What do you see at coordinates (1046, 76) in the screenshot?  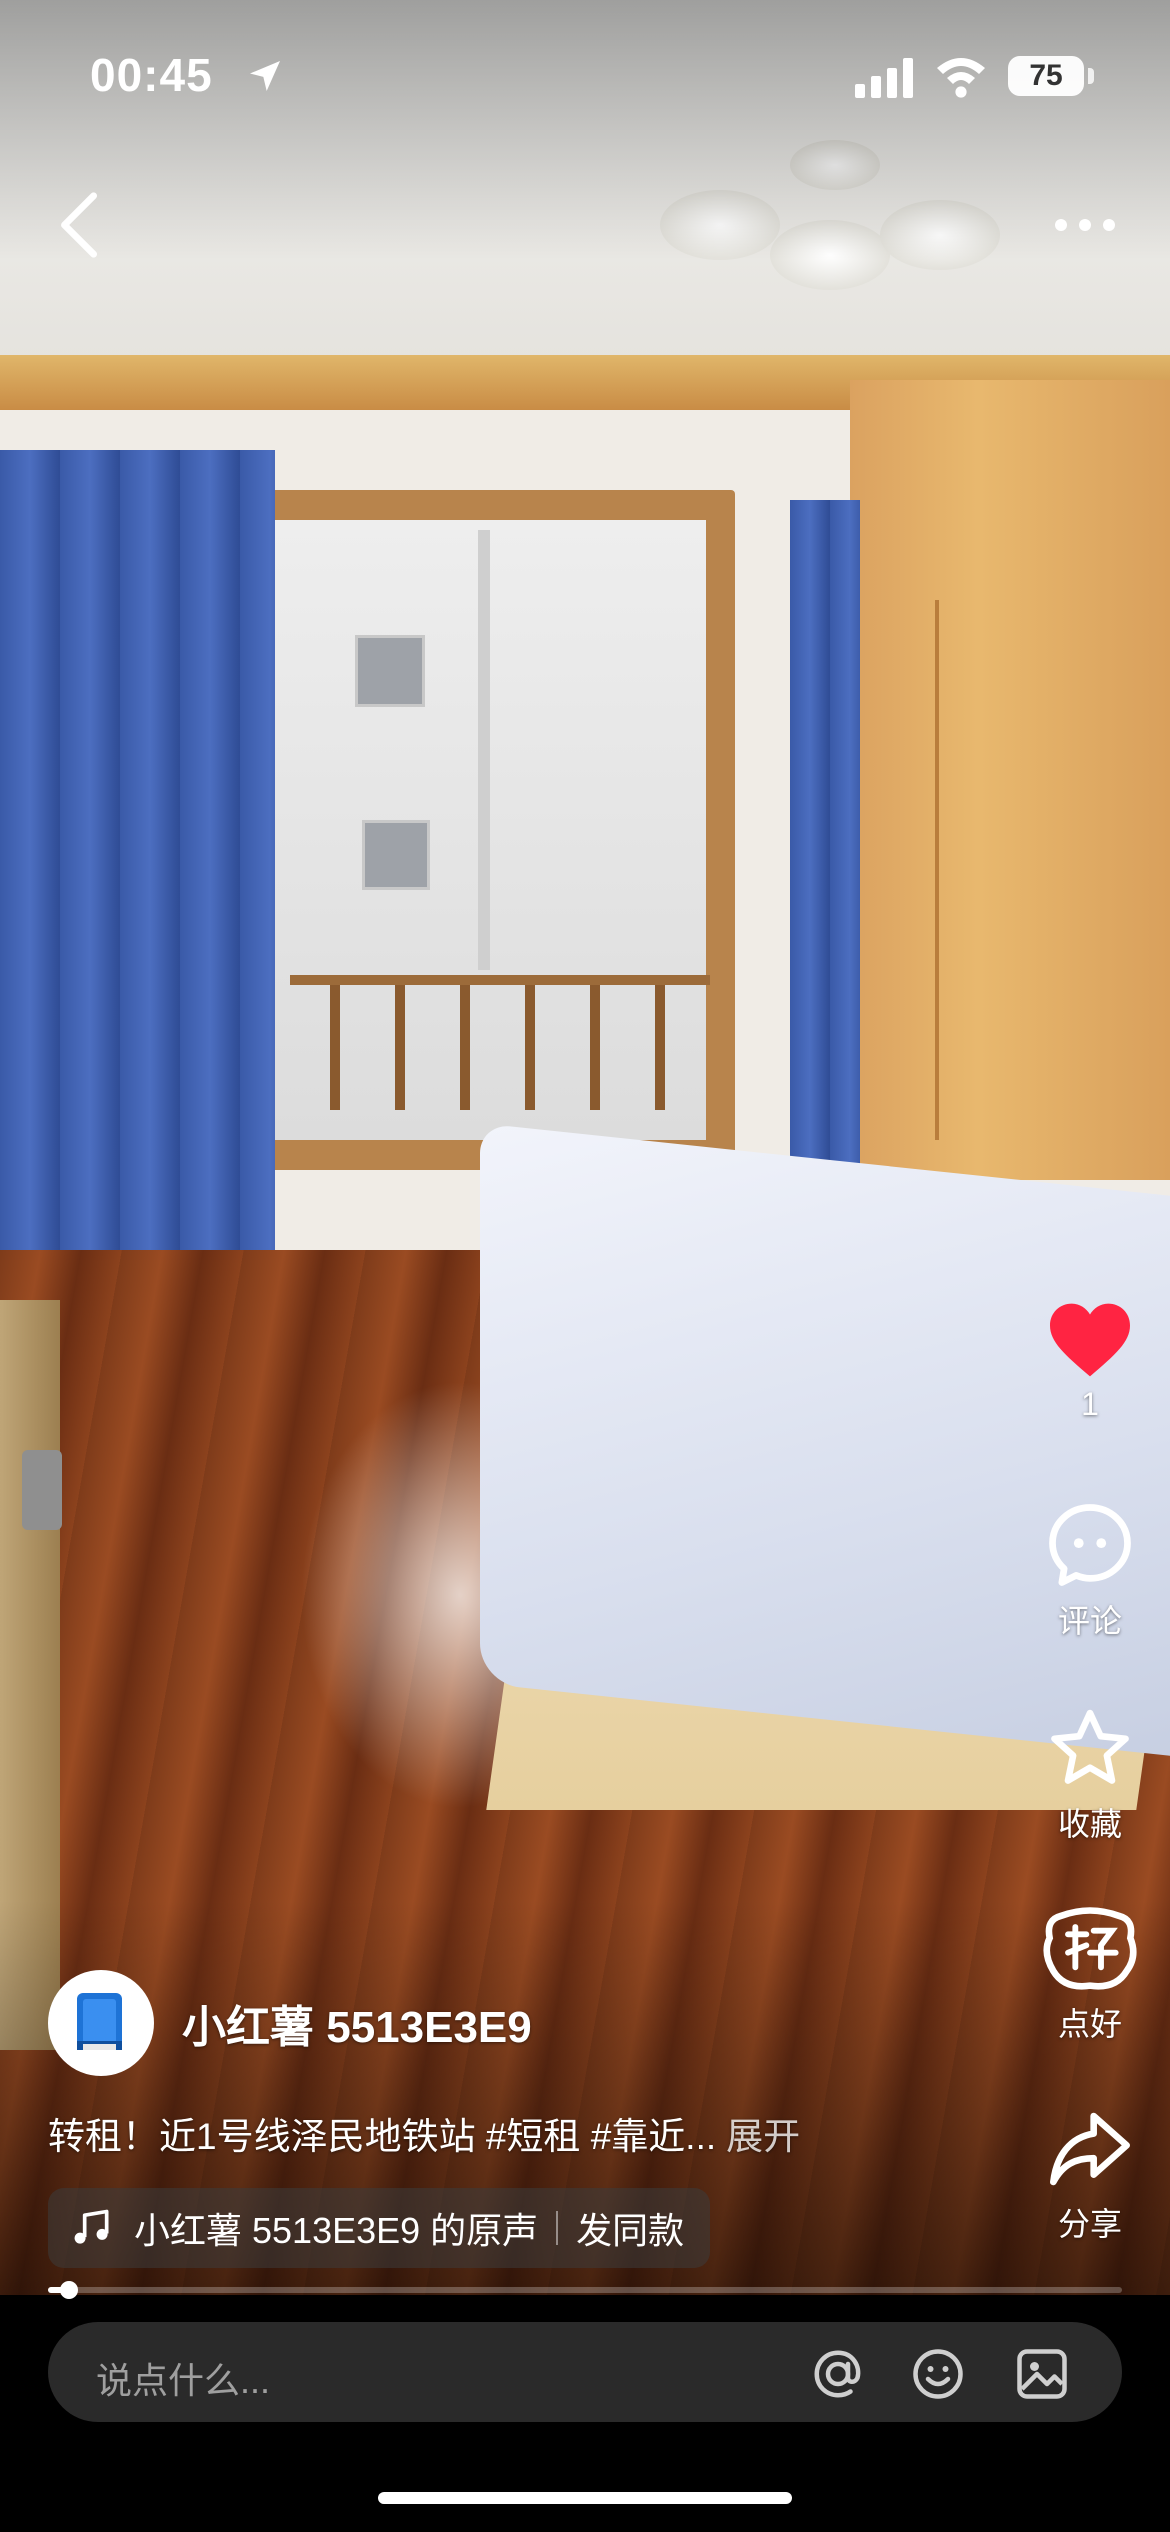 I see `battery-level: 75` at bounding box center [1046, 76].